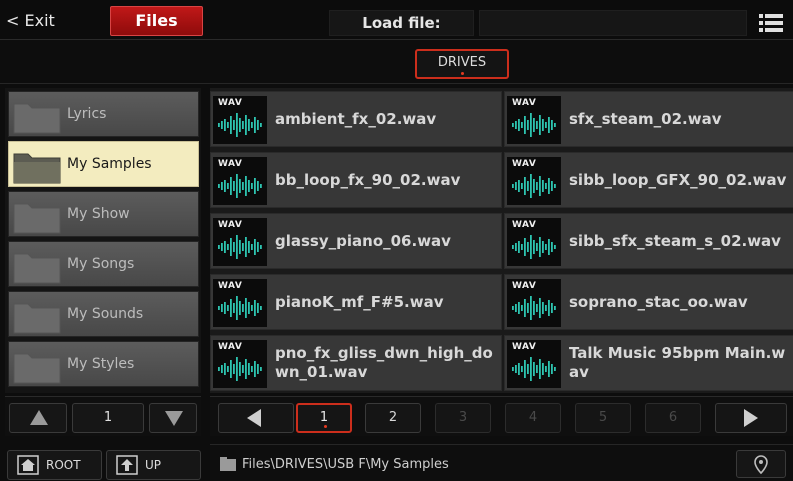 The image size is (793, 481). I want to click on page-button-6: 6, so click(673, 418).